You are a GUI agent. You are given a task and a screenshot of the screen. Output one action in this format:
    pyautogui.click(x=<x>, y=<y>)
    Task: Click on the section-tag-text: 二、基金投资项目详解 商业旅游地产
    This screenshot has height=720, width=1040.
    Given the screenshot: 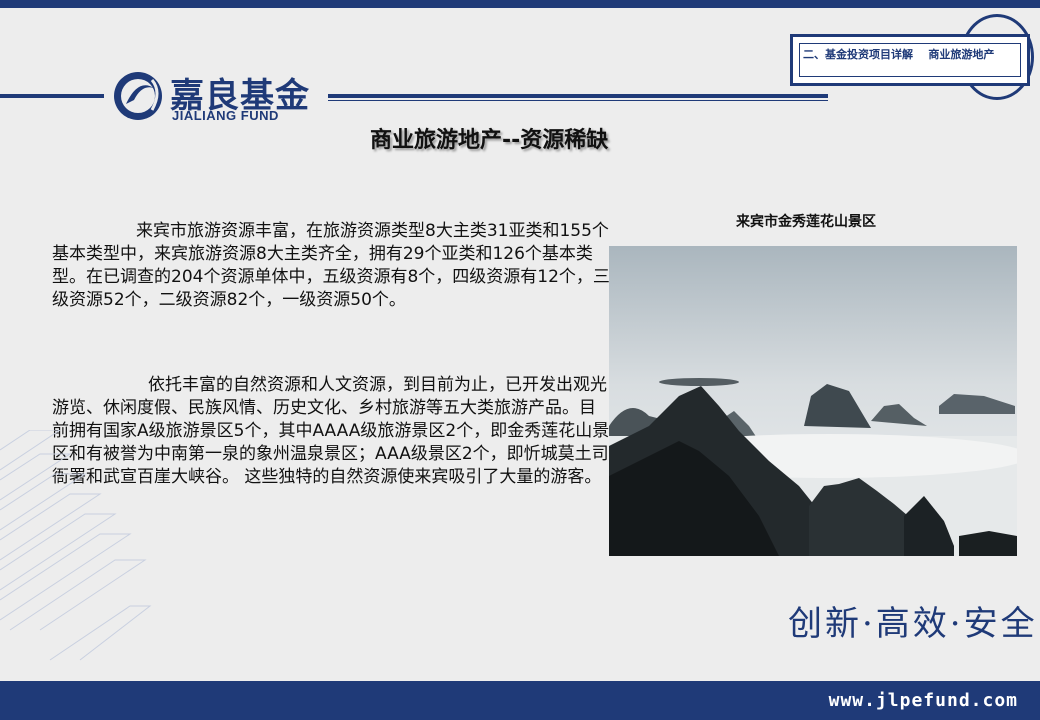 What is the action you would take?
    pyautogui.click(x=899, y=54)
    